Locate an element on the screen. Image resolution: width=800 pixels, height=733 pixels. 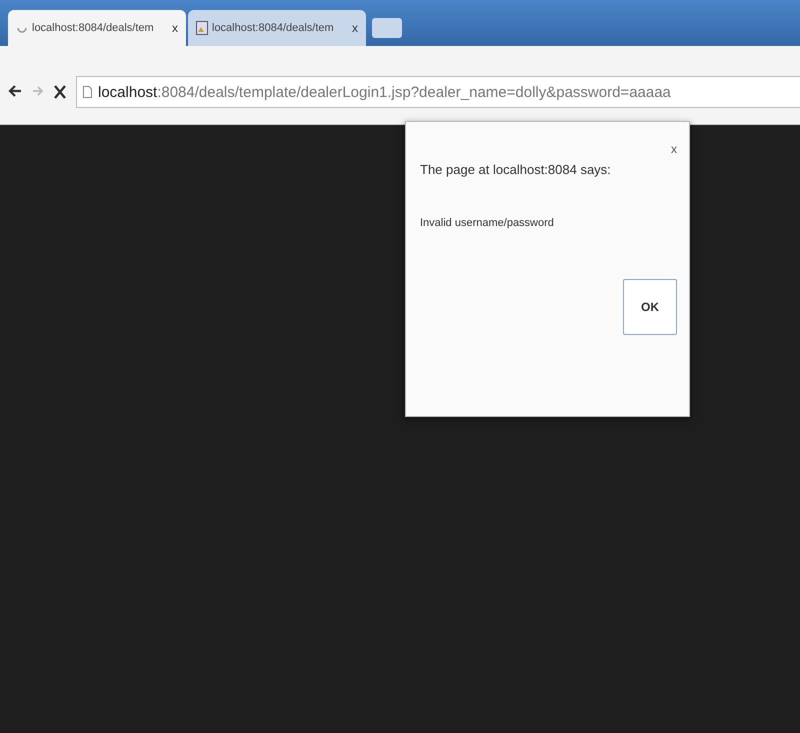
address-bar: localhost:8084/deals/template/dealerLogin1.jsp?dealer_name=dolly&password=aaaaa is located at coordinates (438, 92).